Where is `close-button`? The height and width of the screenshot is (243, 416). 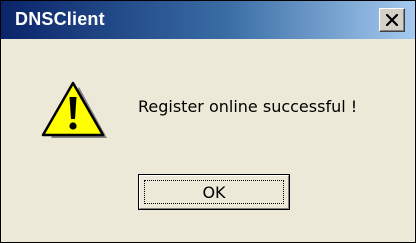
close-button is located at coordinates (392, 20).